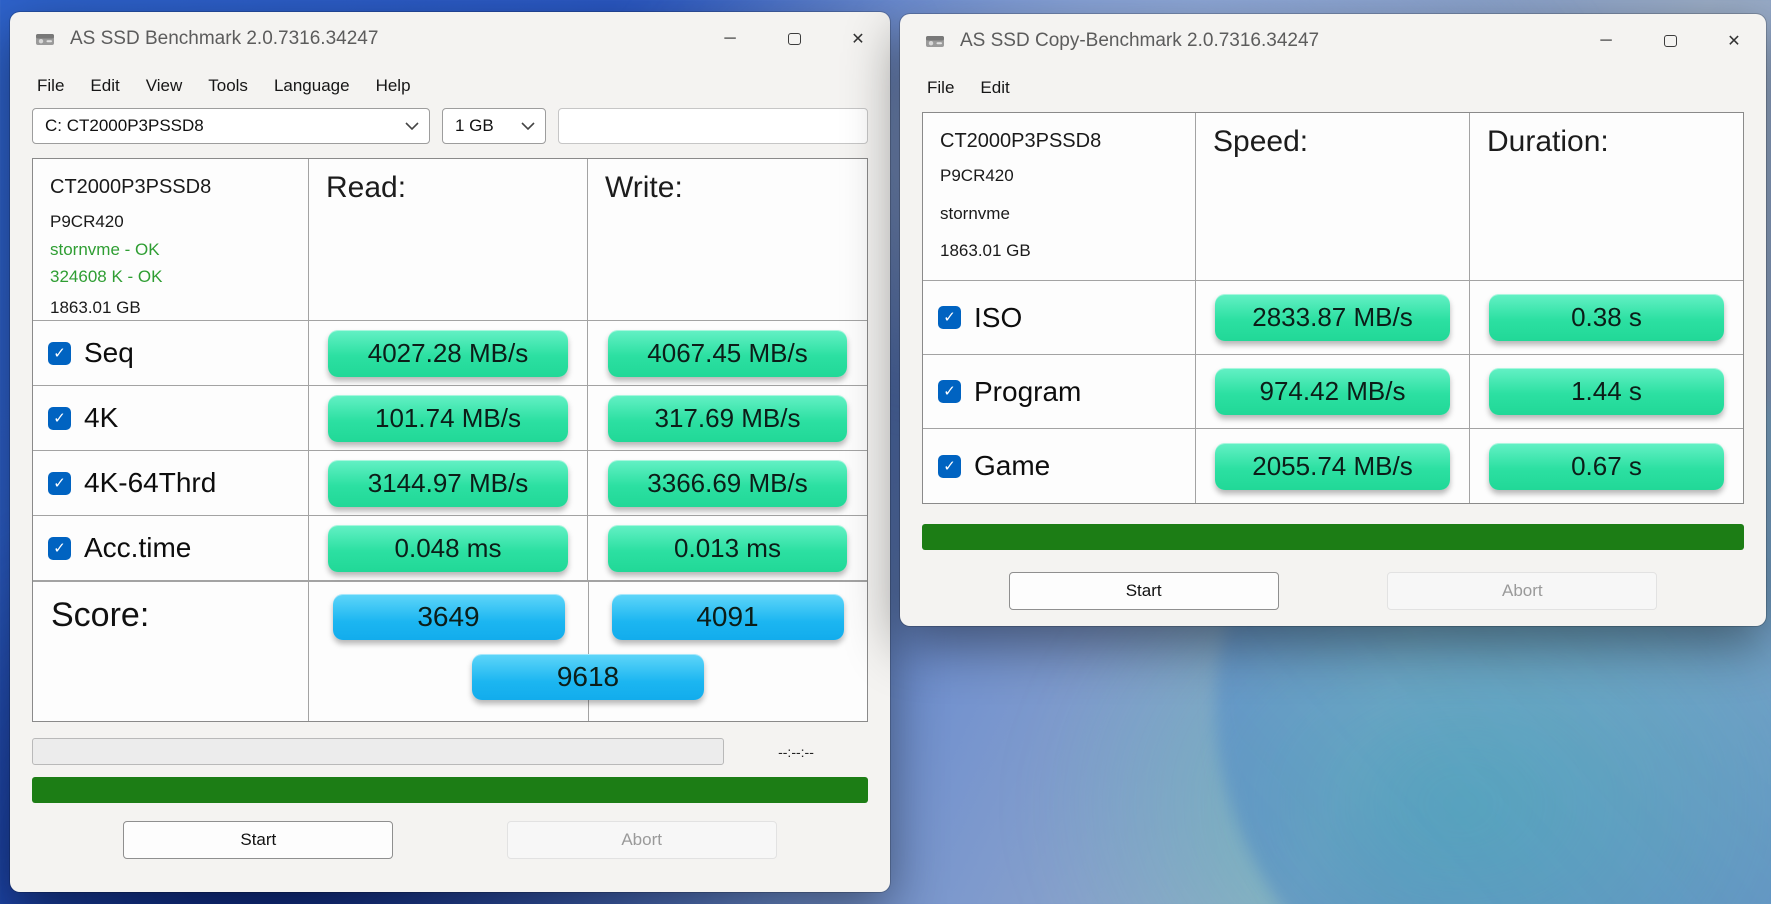  What do you see at coordinates (224, 38) in the screenshot?
I see `window-title: AS SSD Benchmark 2.0.7316.34247` at bounding box center [224, 38].